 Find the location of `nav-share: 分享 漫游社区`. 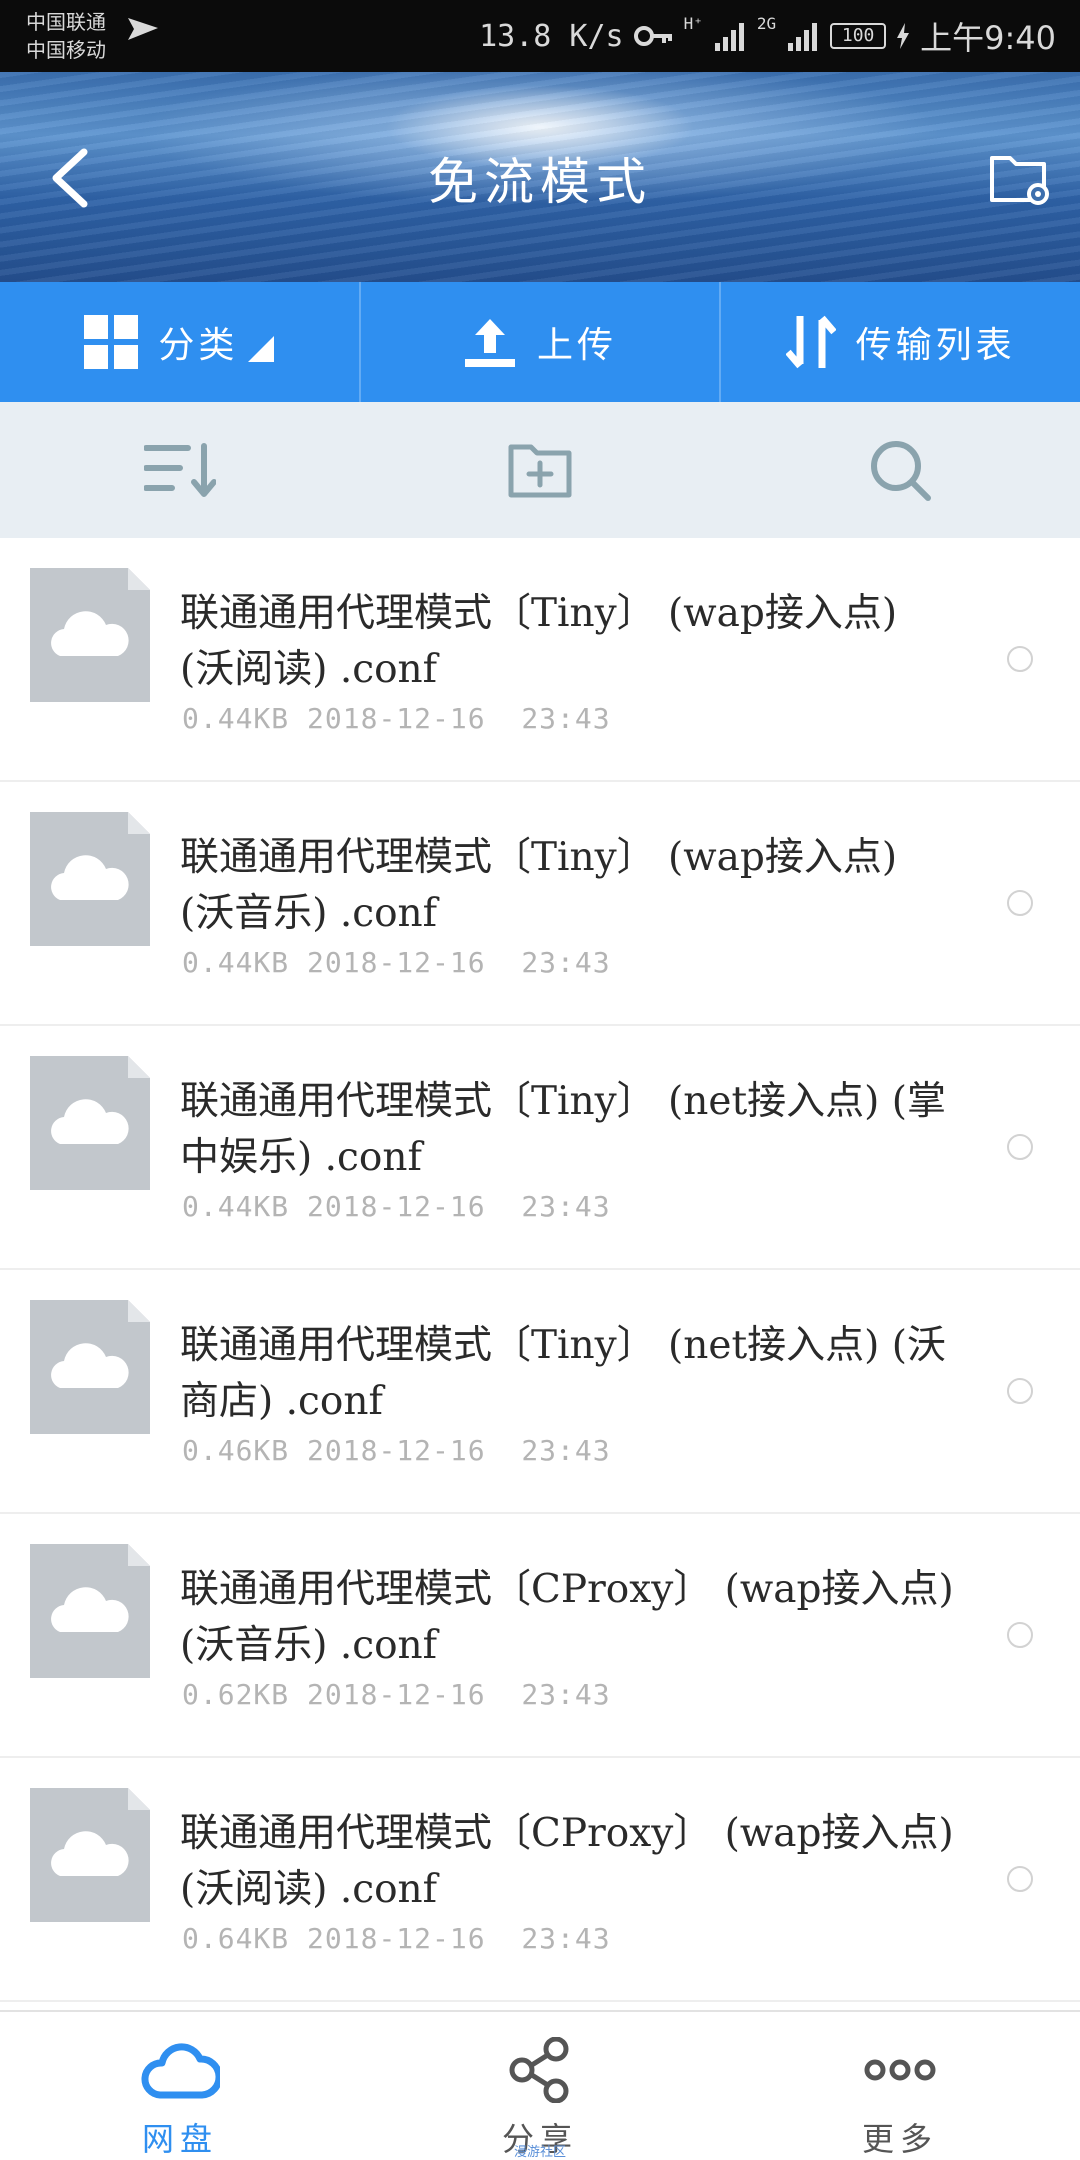

nav-share: 分享 漫游社区 is located at coordinates (540, 2086).